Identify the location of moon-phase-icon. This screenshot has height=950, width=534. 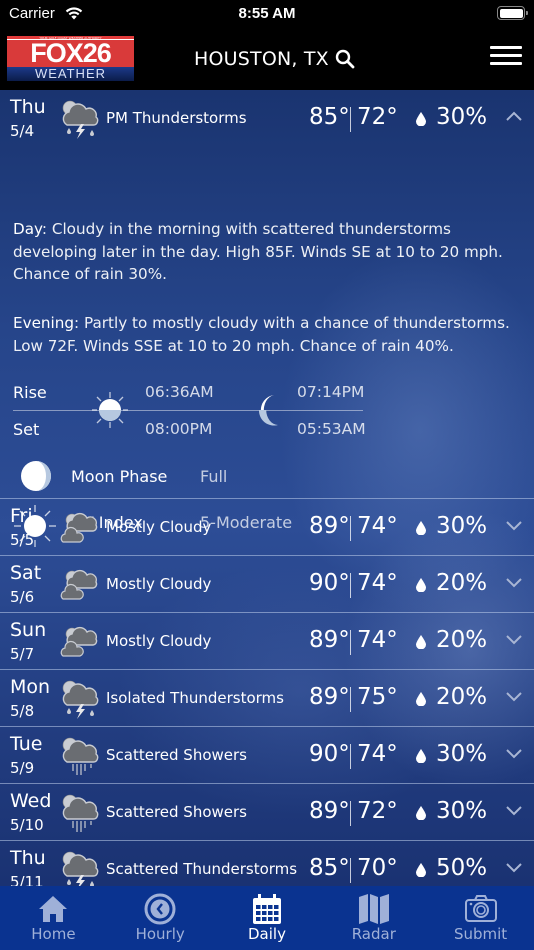
(36, 476).